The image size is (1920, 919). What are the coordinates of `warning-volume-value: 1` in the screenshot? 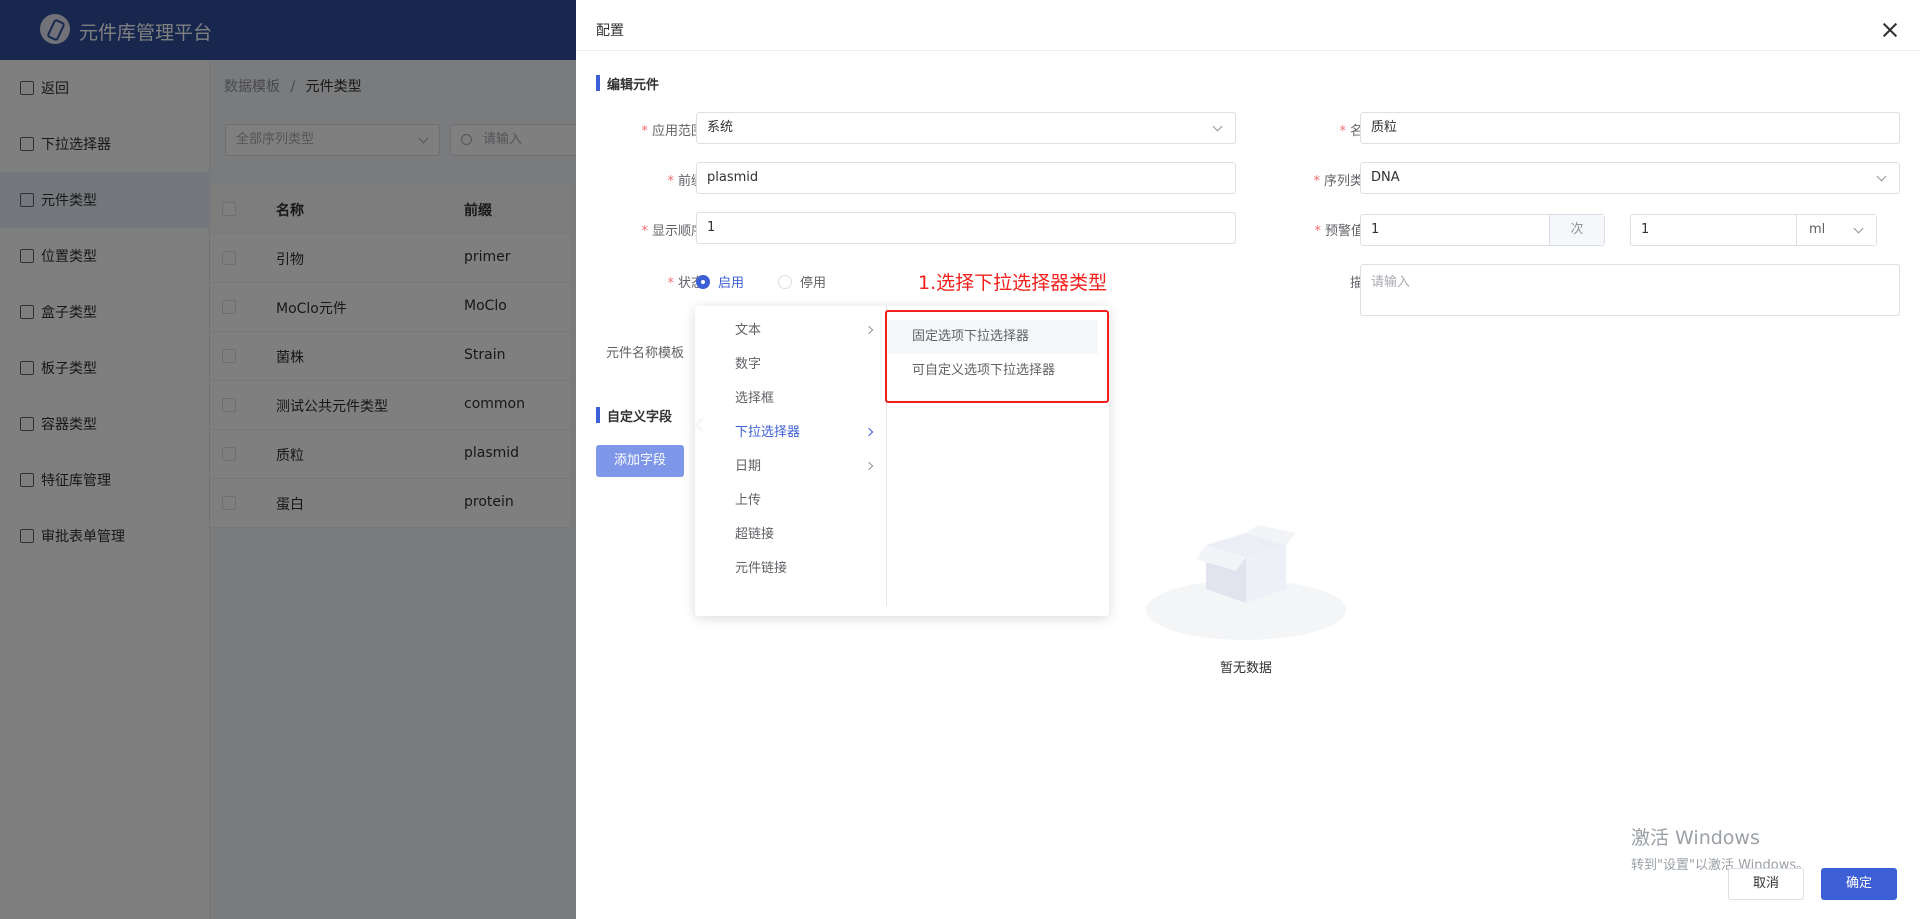 It's located at (1645, 229).